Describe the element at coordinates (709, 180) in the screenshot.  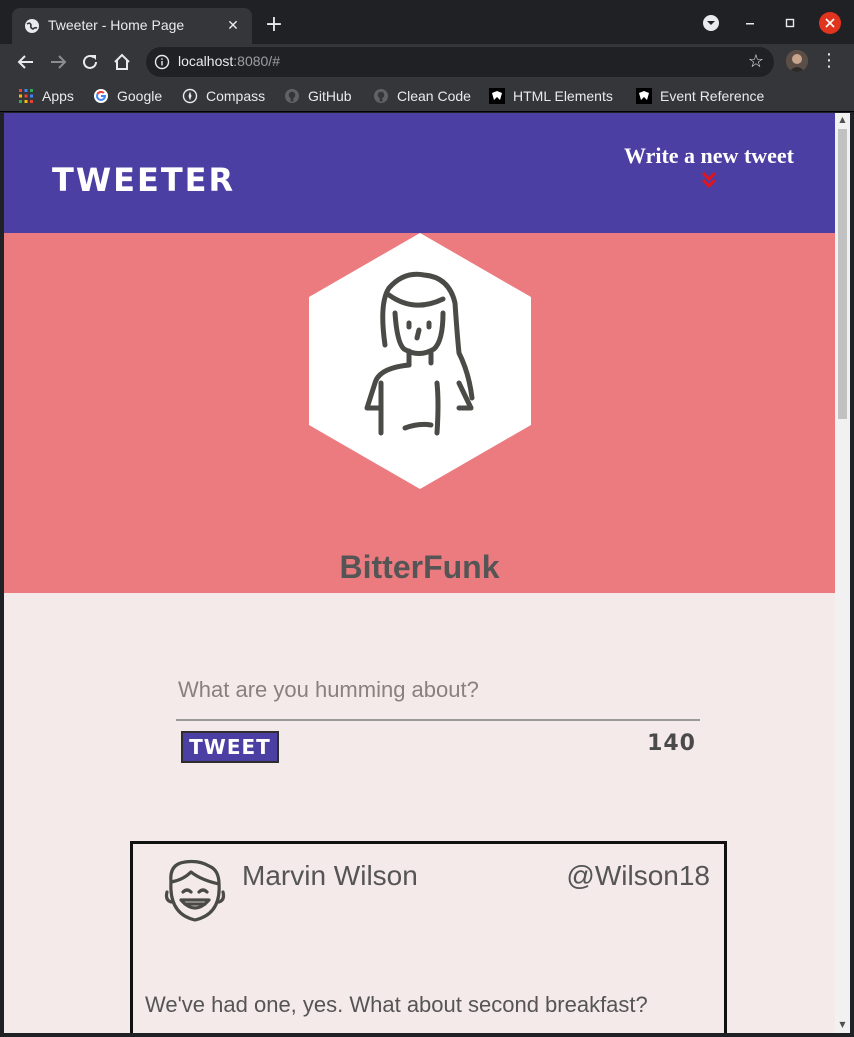
I see `double-chevron-down-icon` at that location.